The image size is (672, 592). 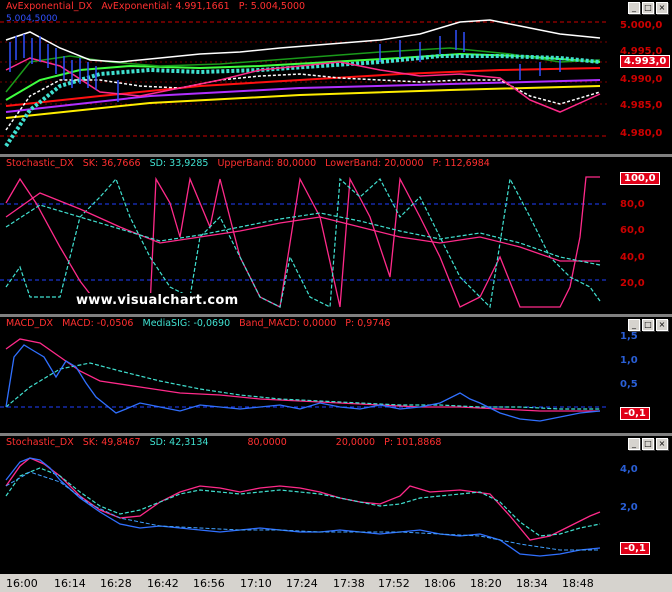 I want to click on time-label: 18:48, so click(x=578, y=583).